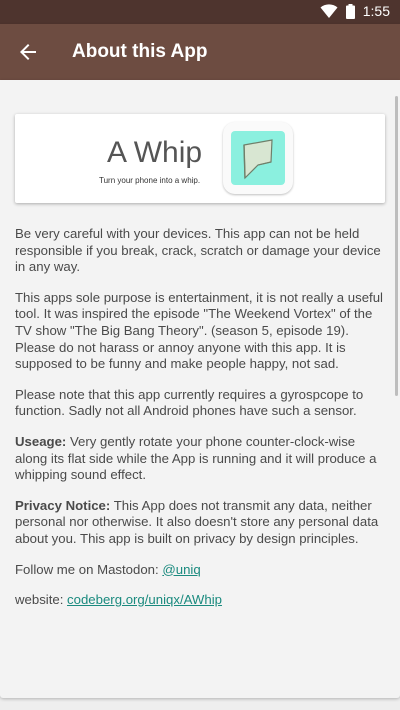  I want to click on status-icons: 1:55, so click(355, 11).